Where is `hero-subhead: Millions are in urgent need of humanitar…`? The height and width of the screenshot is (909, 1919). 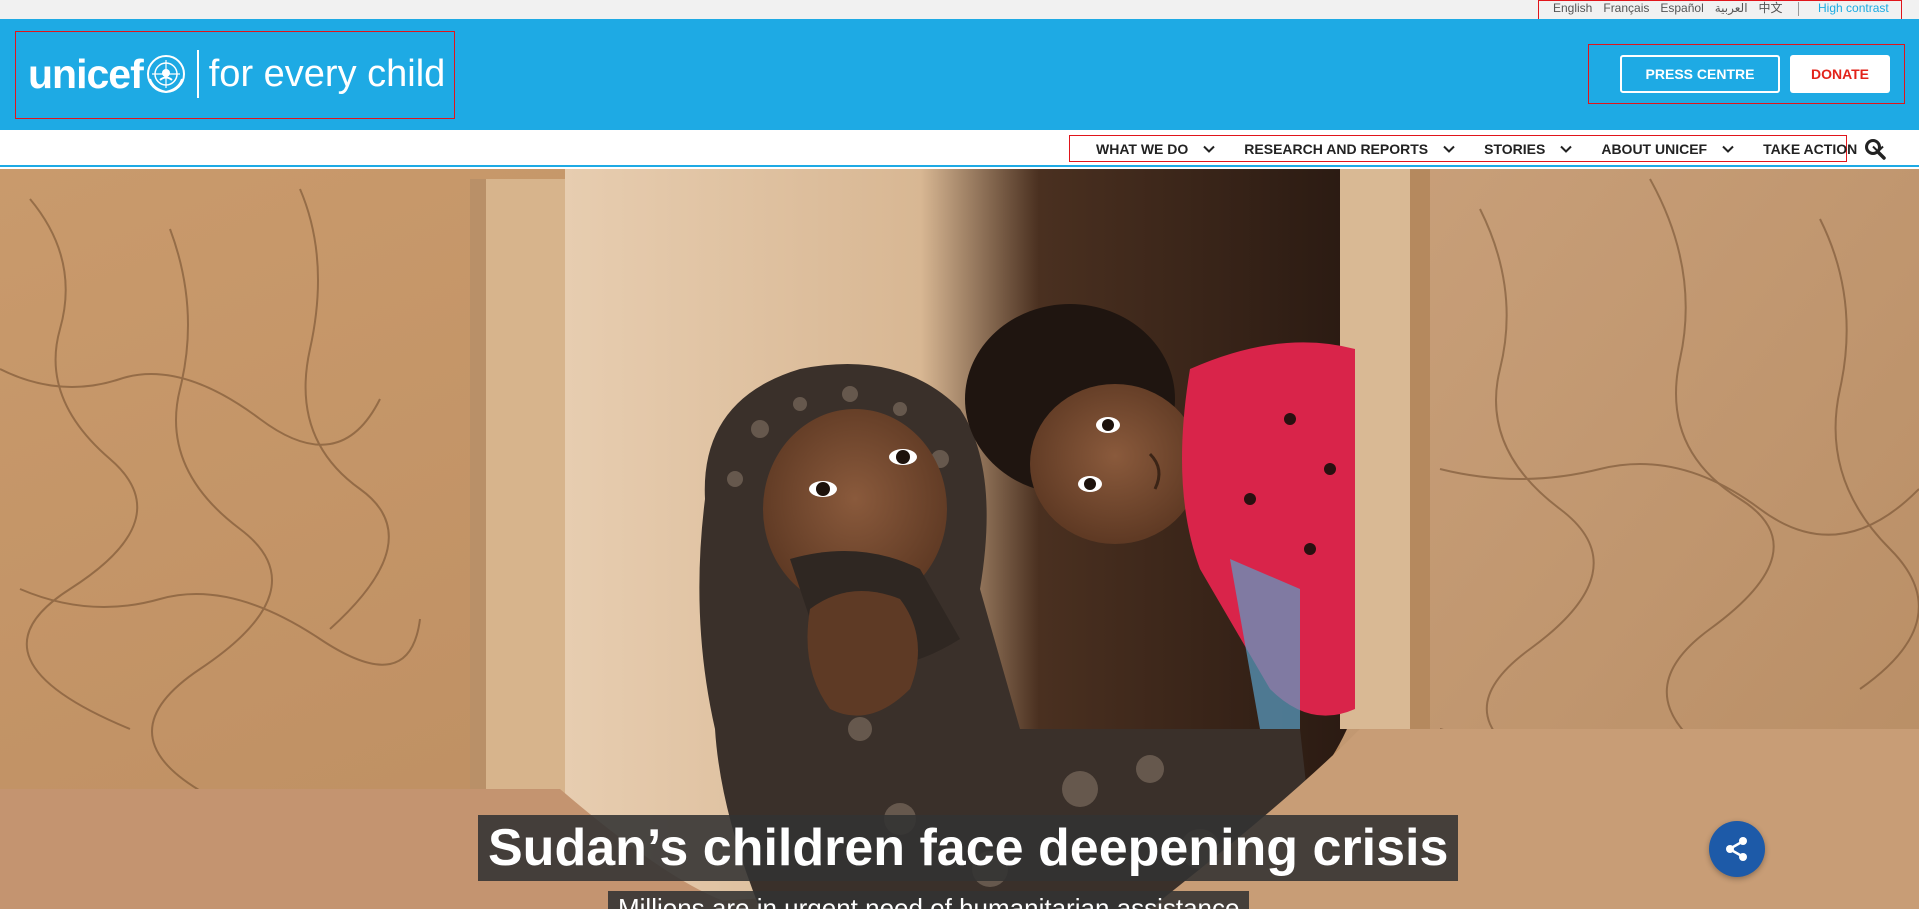 hero-subhead: Millions are in urgent need of humanitar… is located at coordinates (929, 900).